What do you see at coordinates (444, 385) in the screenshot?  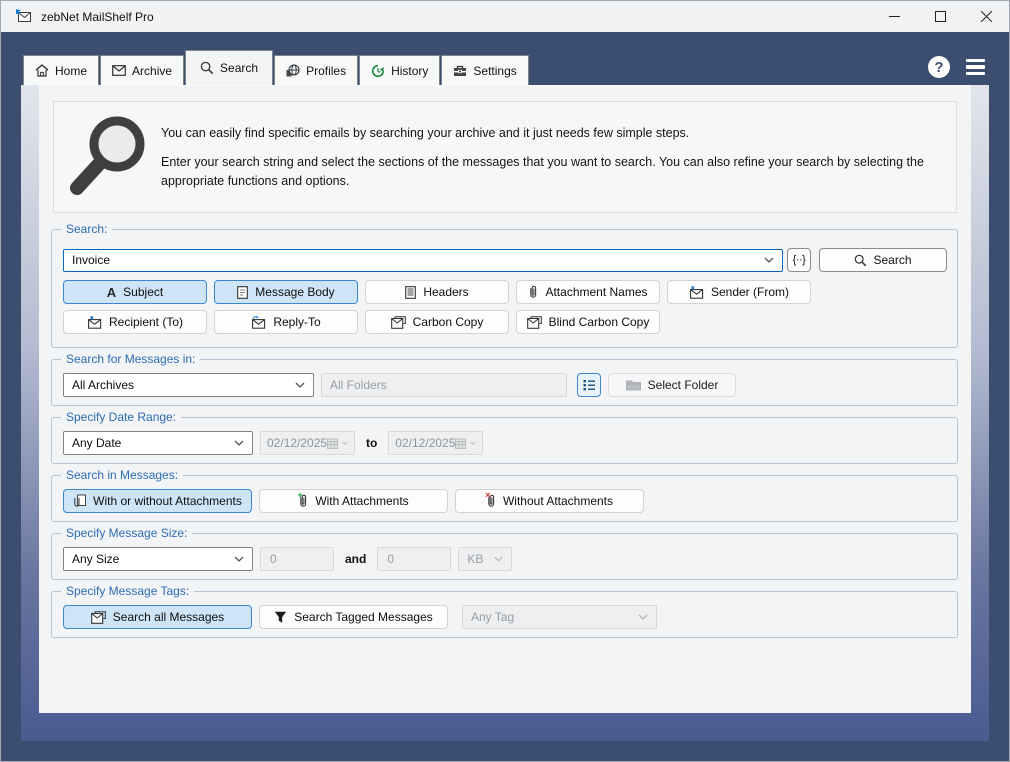 I see `folder-select: All Folders` at bounding box center [444, 385].